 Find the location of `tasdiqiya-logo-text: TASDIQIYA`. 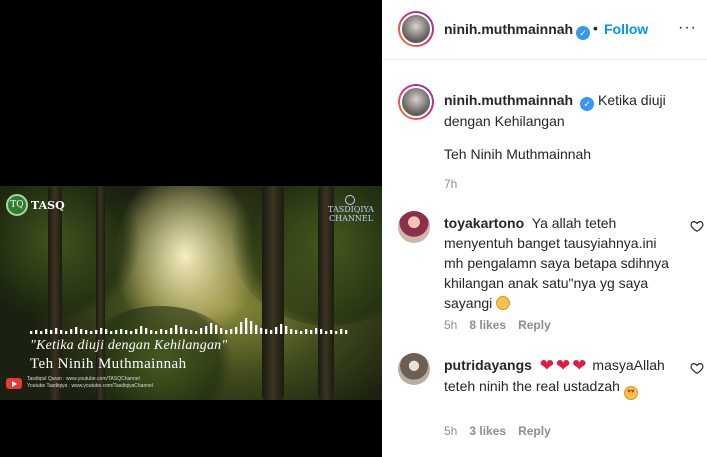

tasdiqiya-logo-text: TASDIQIYA is located at coordinates (351, 209).